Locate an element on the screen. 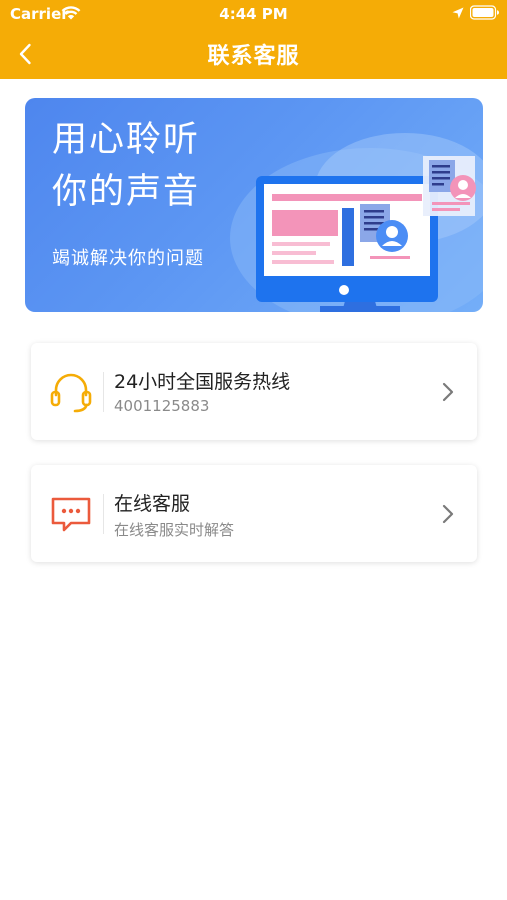 The image size is (507, 900). status-bar: Carrier 4:44 PM is located at coordinates (253, 13).